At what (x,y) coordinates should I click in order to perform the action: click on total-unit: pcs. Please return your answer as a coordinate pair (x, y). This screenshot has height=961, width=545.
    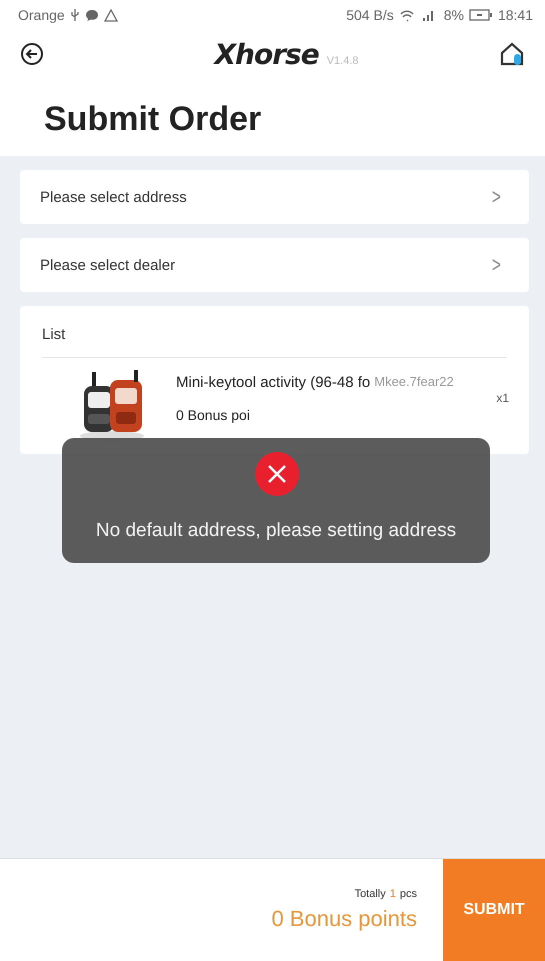
    Looking at the image, I should click on (408, 894).